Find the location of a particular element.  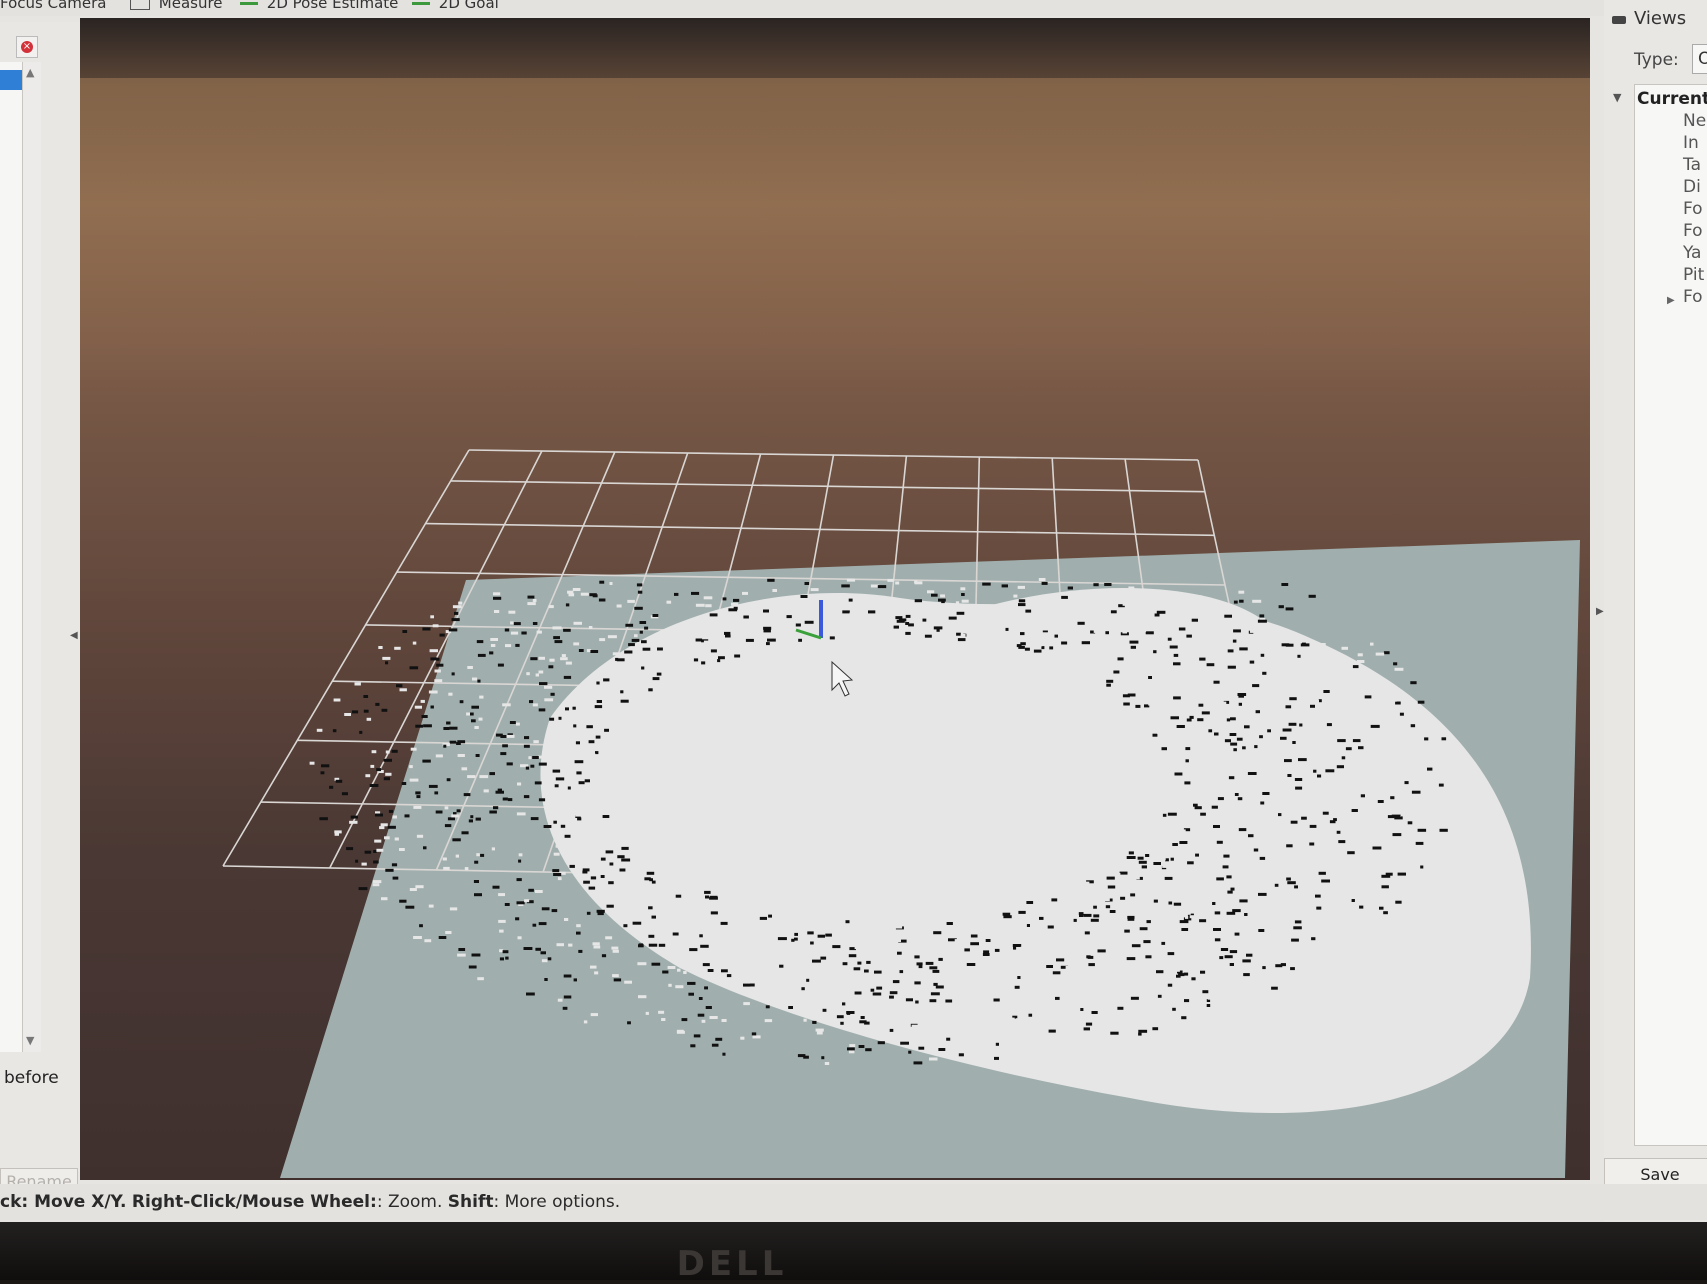

goal-tool: 2D Goal is located at coordinates (455, 7).